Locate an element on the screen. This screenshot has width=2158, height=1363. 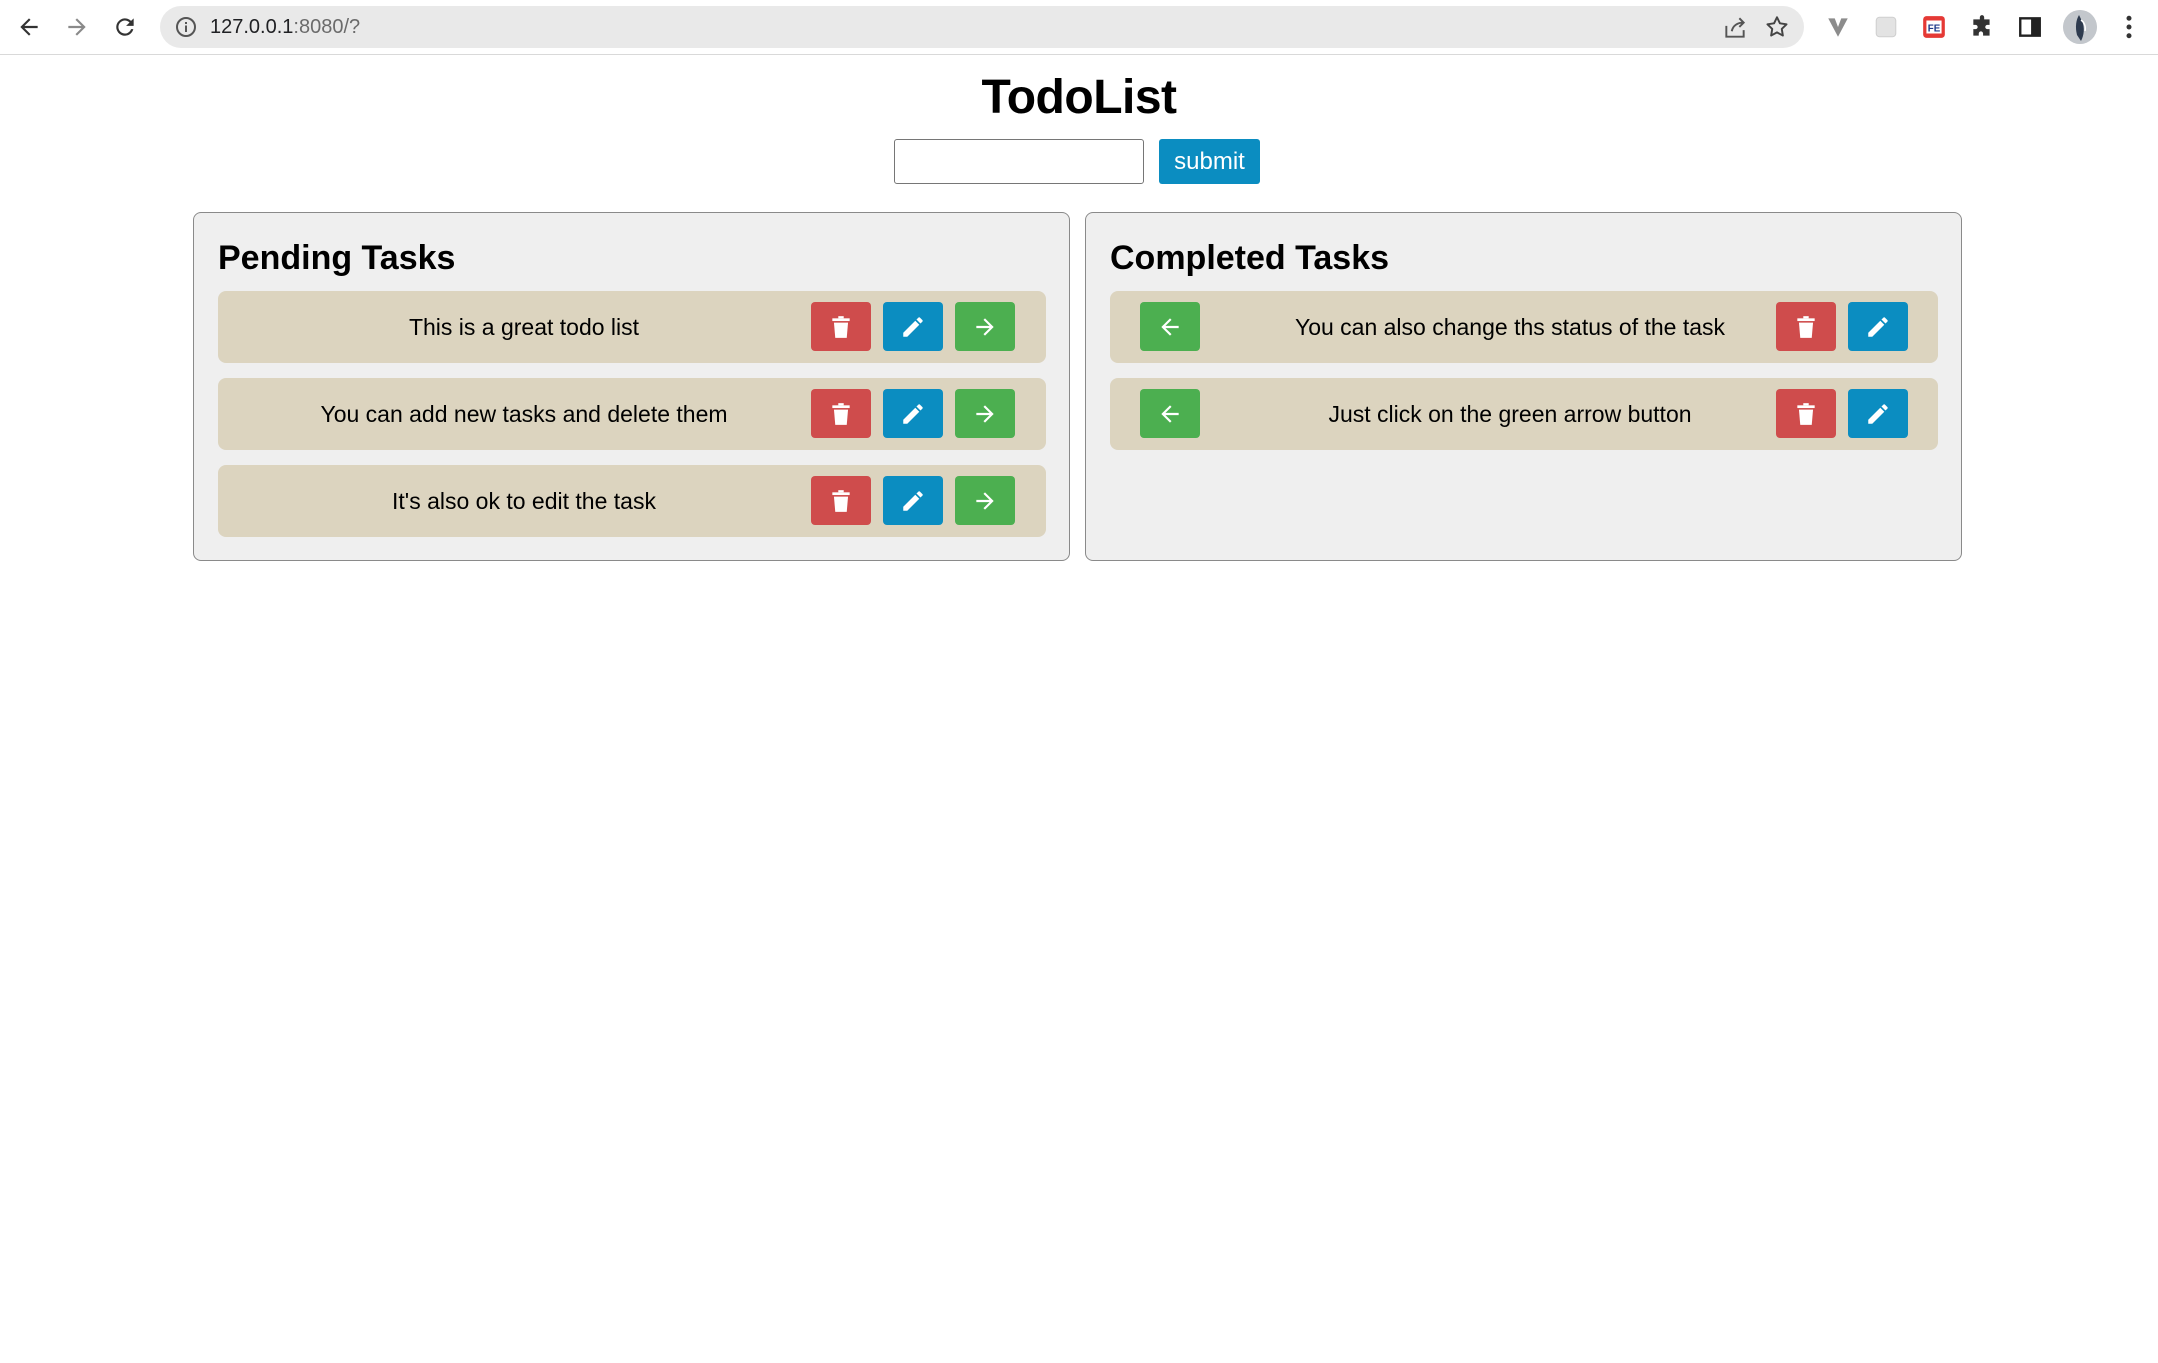
url-path: :8080/? is located at coordinates (327, 27).